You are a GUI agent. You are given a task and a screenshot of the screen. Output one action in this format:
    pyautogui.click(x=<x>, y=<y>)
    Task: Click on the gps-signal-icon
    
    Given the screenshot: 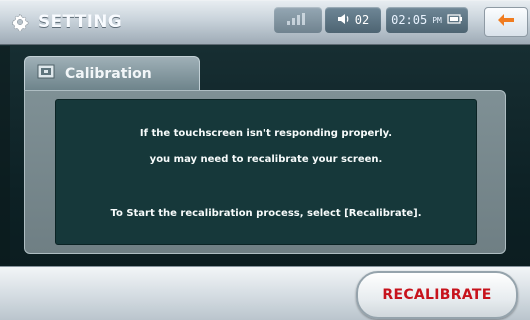 What is the action you would take?
    pyautogui.click(x=298, y=20)
    